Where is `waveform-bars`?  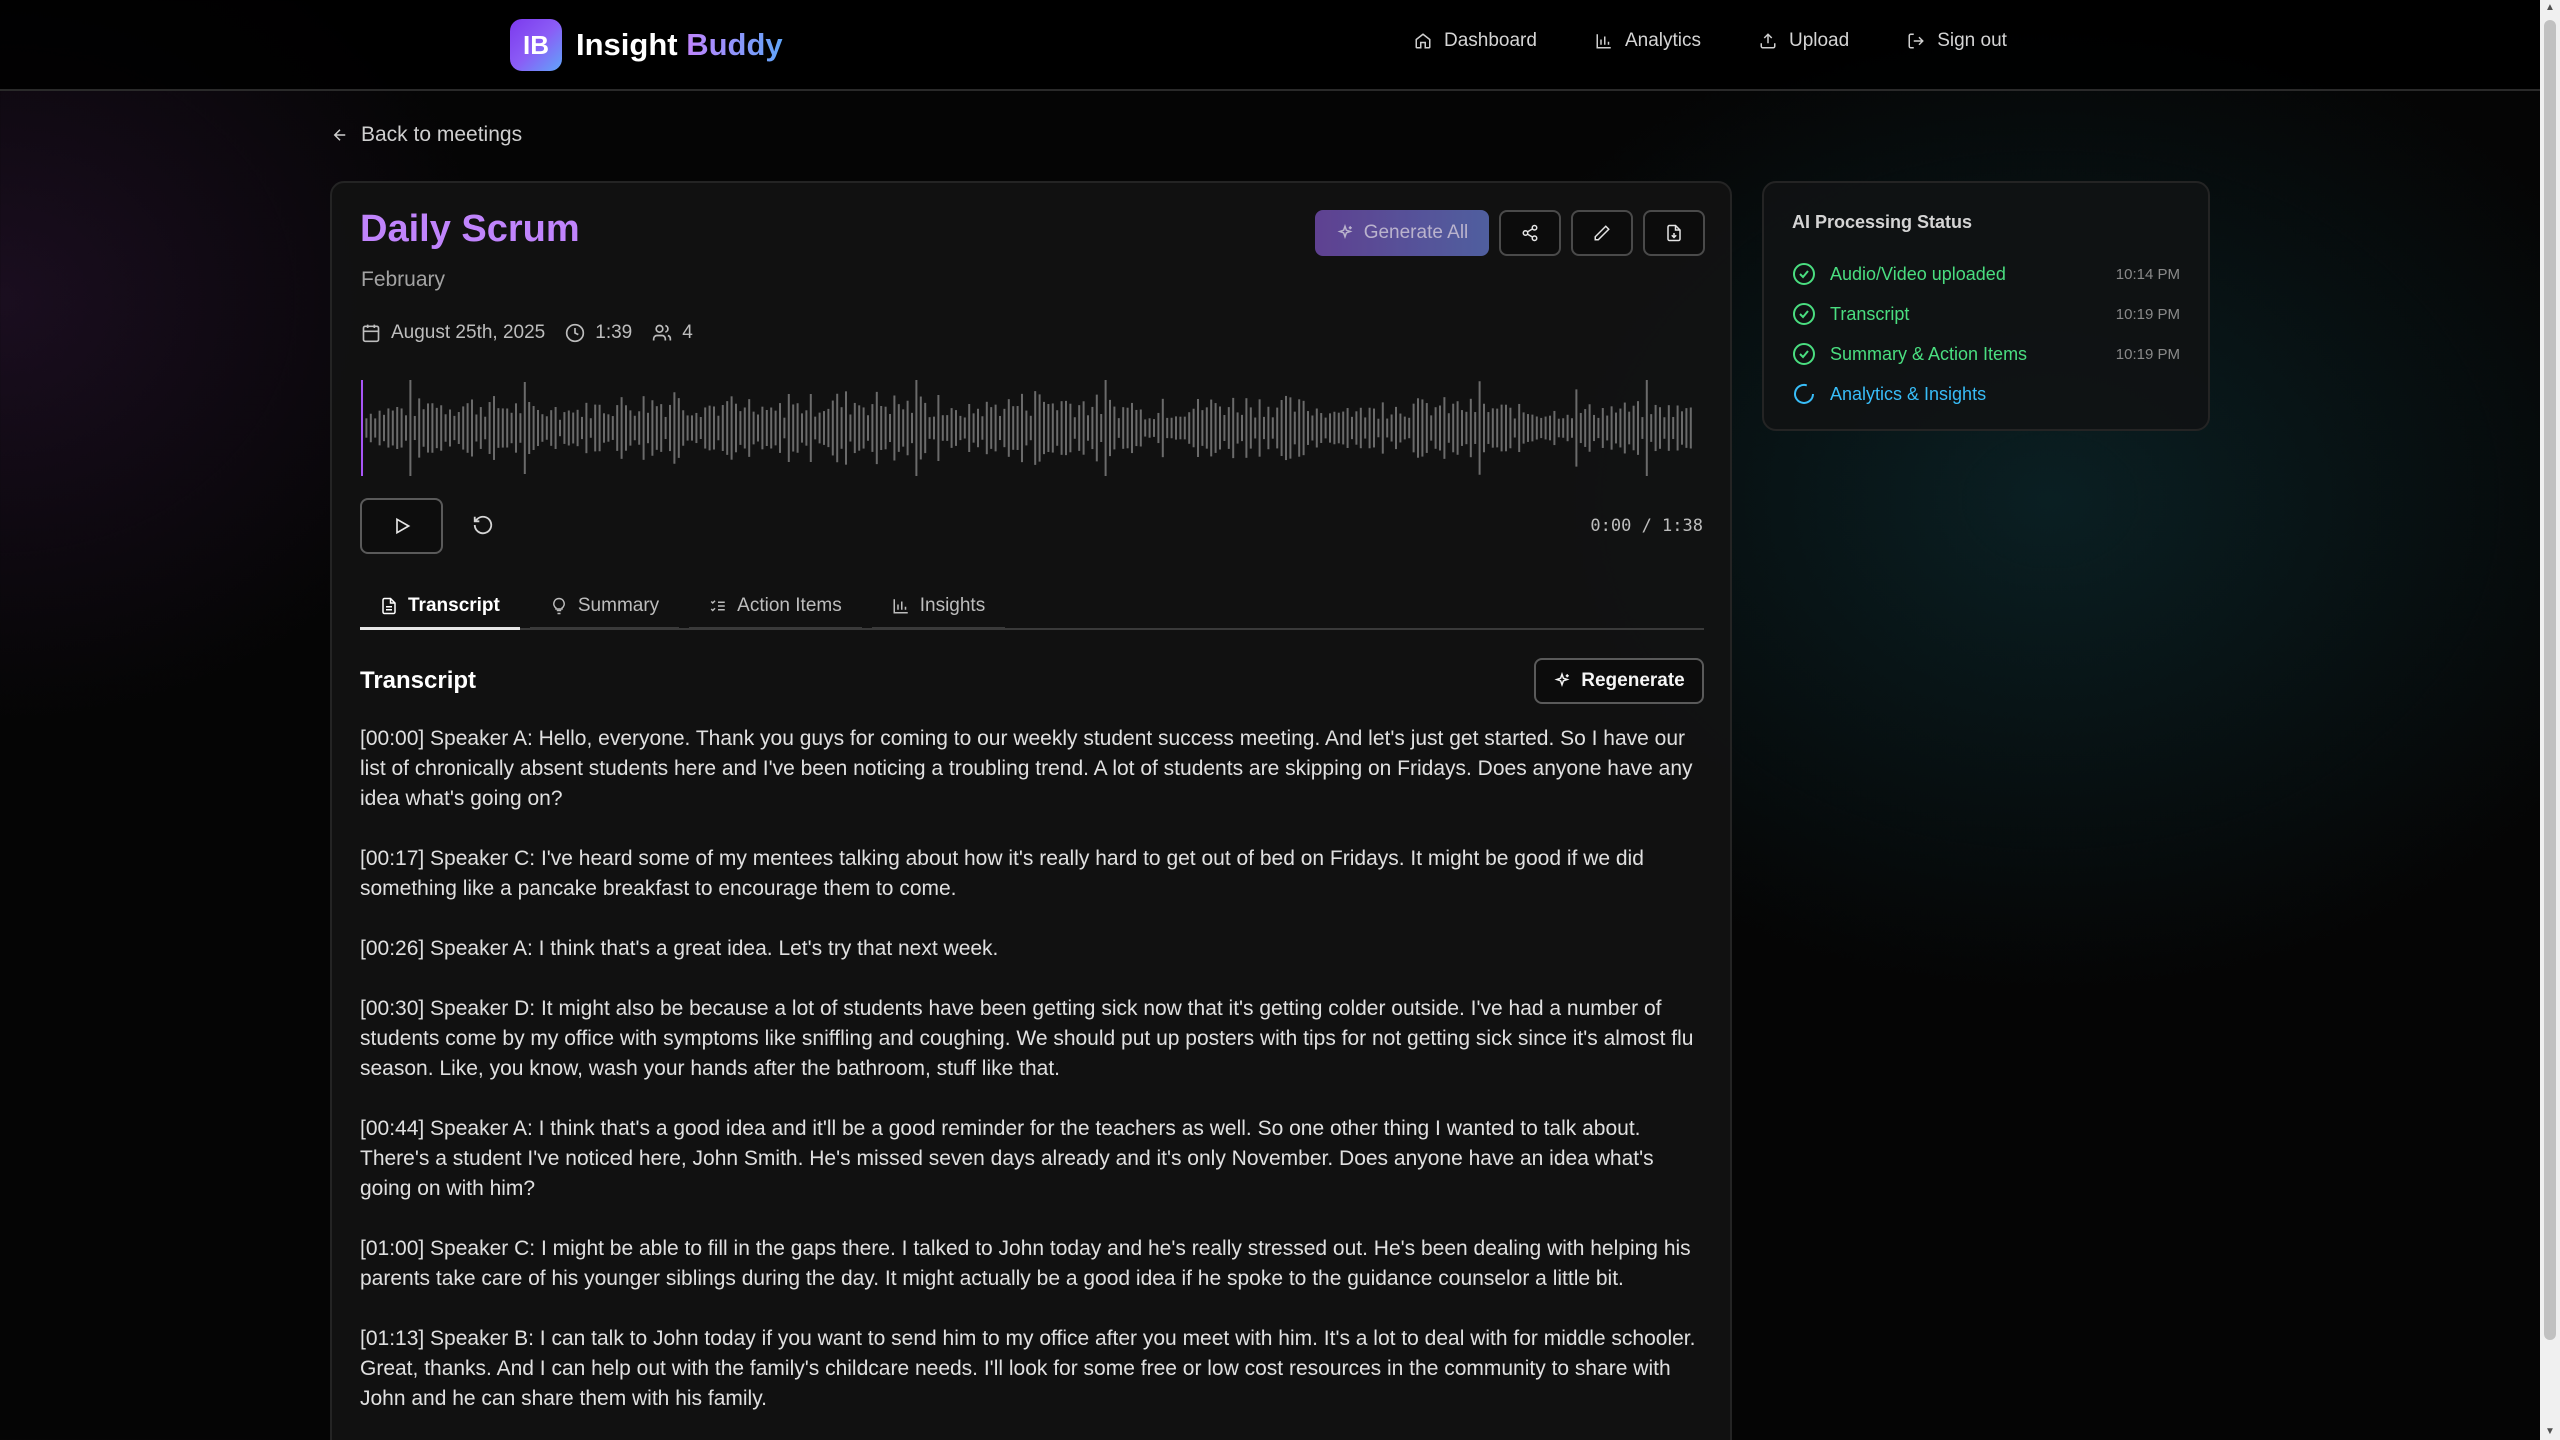
waveform-bars is located at coordinates (1026, 428).